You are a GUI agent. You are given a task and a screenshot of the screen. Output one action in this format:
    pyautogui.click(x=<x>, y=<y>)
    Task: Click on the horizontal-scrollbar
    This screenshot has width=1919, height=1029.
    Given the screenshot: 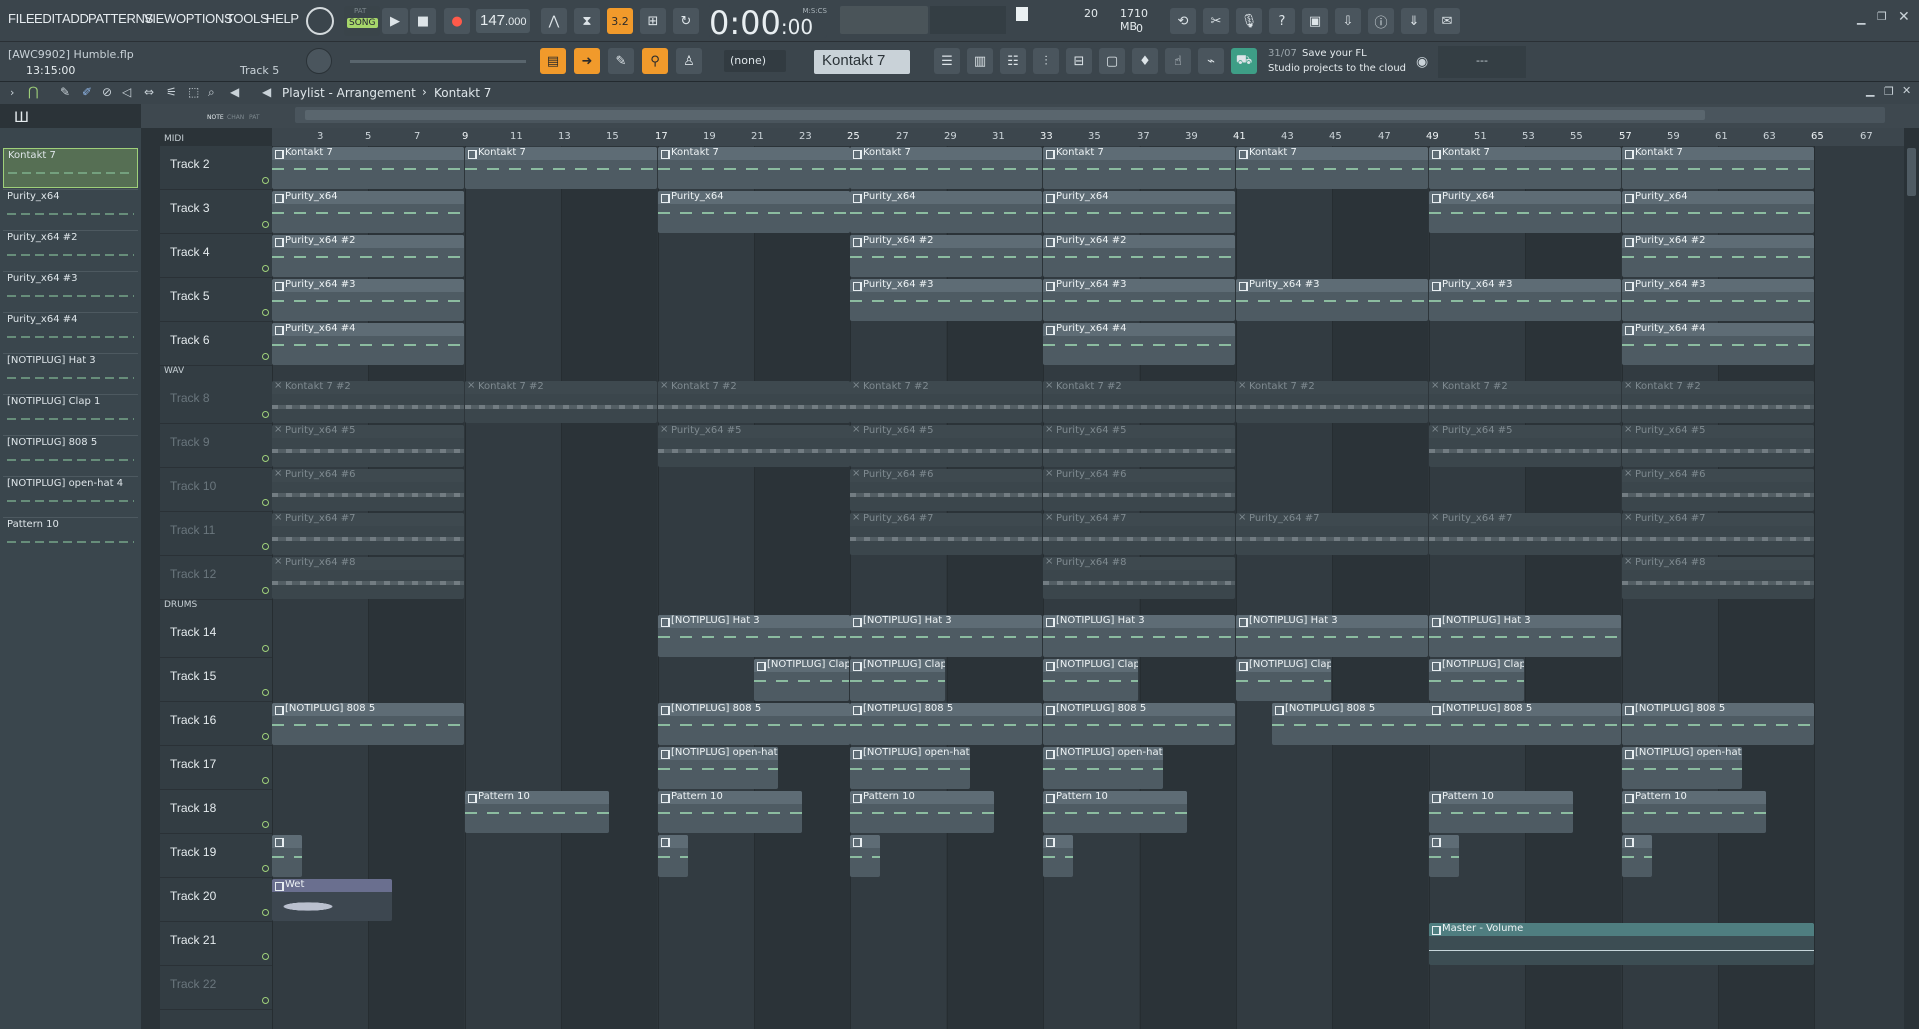 What is the action you would take?
    pyautogui.click(x=1090, y=115)
    